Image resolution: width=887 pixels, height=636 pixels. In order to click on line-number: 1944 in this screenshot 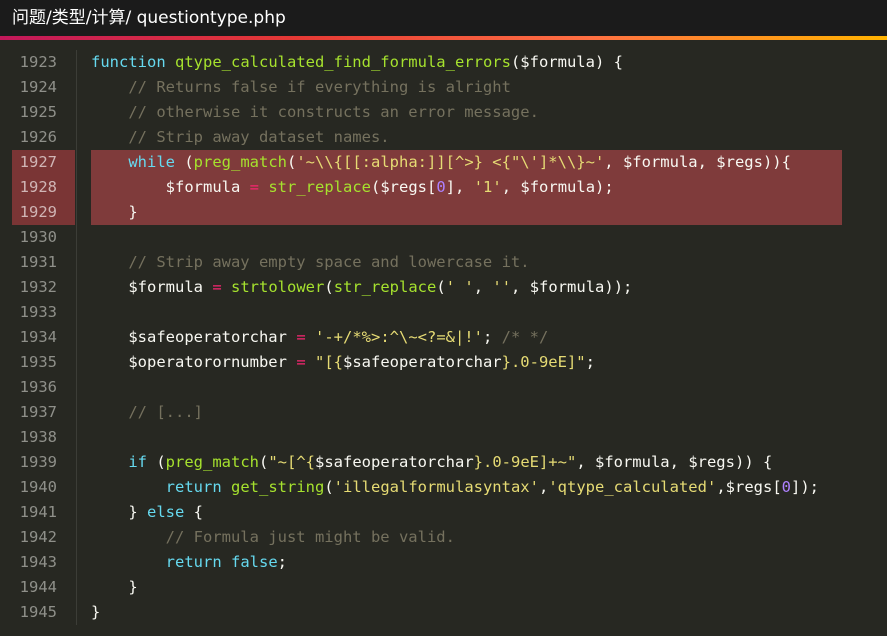, I will do `click(38, 587)`.